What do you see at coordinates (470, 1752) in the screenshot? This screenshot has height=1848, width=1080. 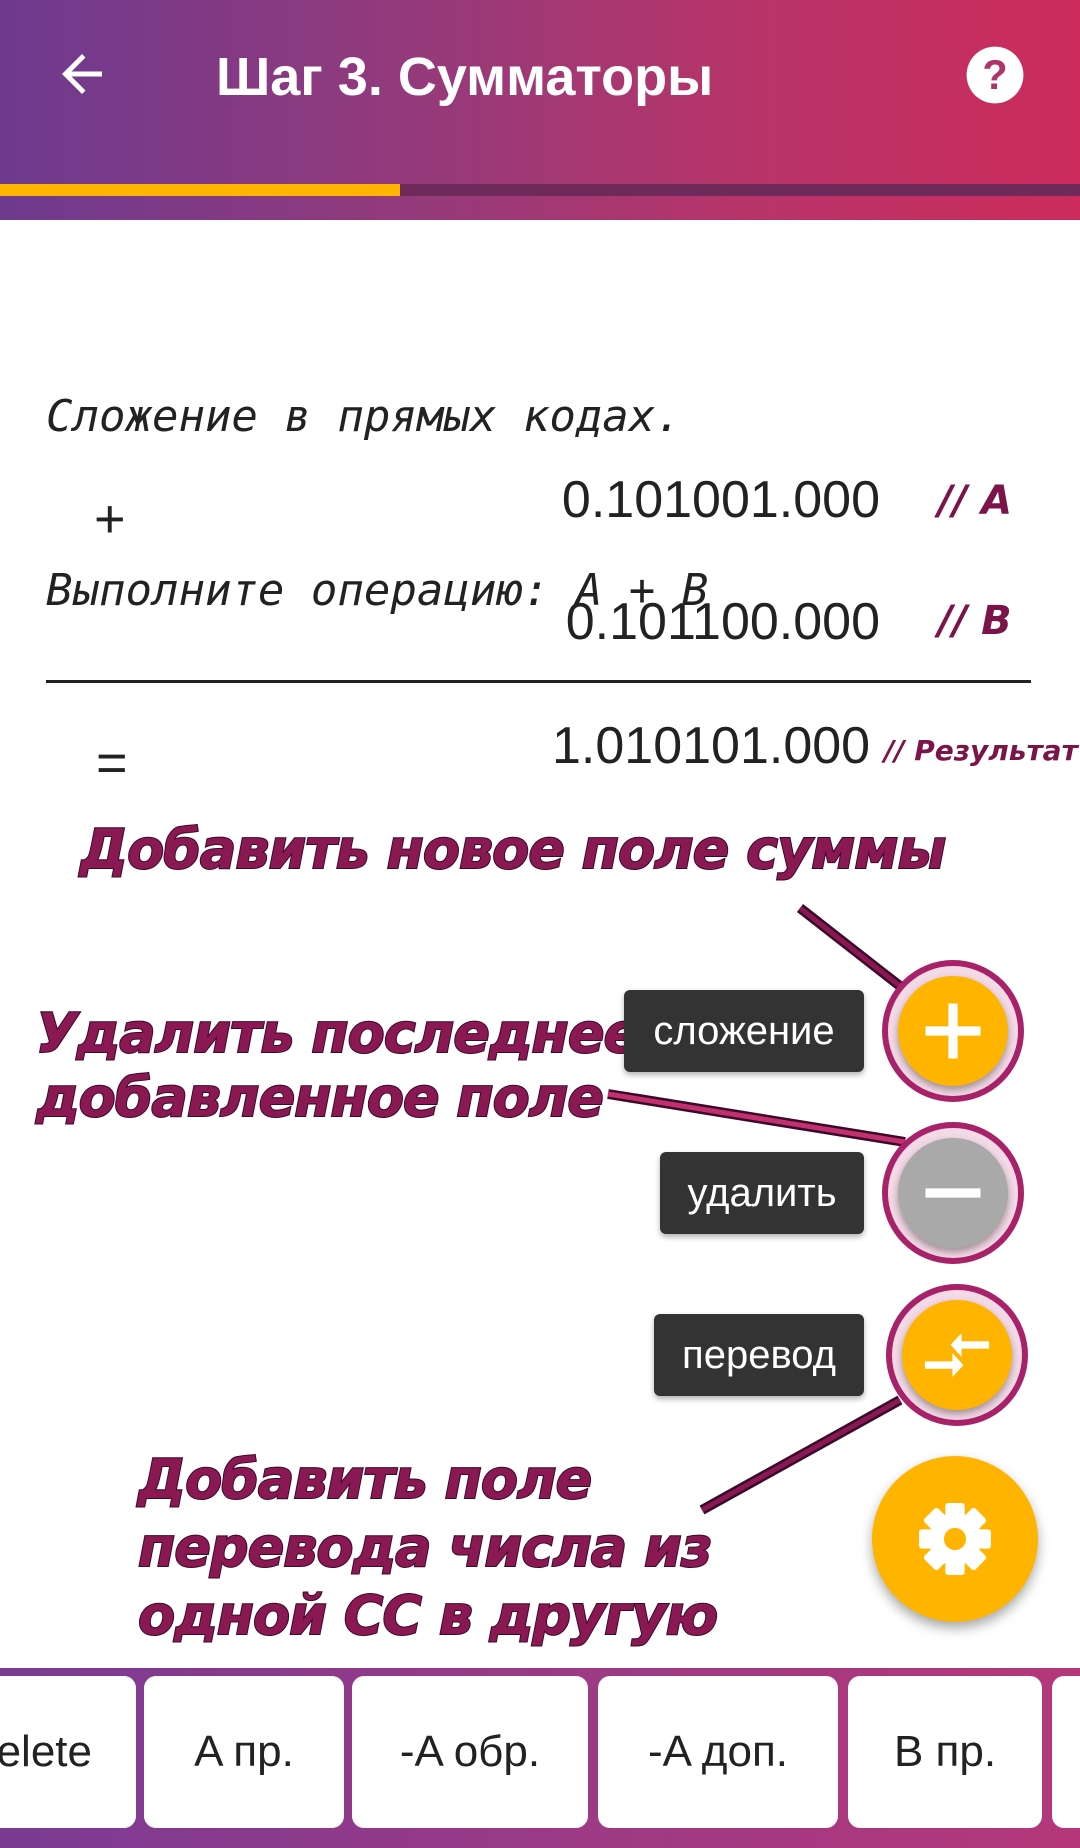 I see `key-a-inverse: -A обр.` at bounding box center [470, 1752].